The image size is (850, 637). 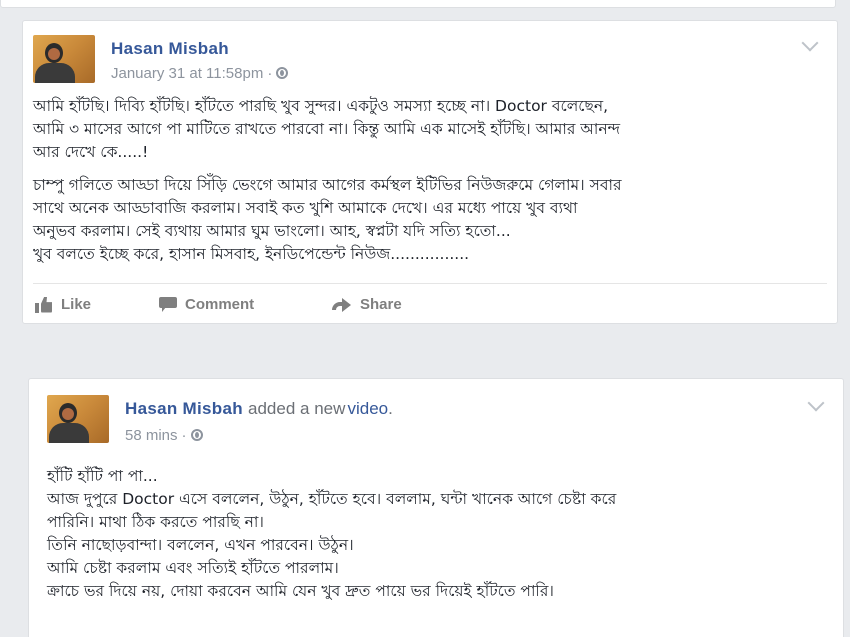 What do you see at coordinates (44, 305) in the screenshot?
I see `thumbs-up-icon` at bounding box center [44, 305].